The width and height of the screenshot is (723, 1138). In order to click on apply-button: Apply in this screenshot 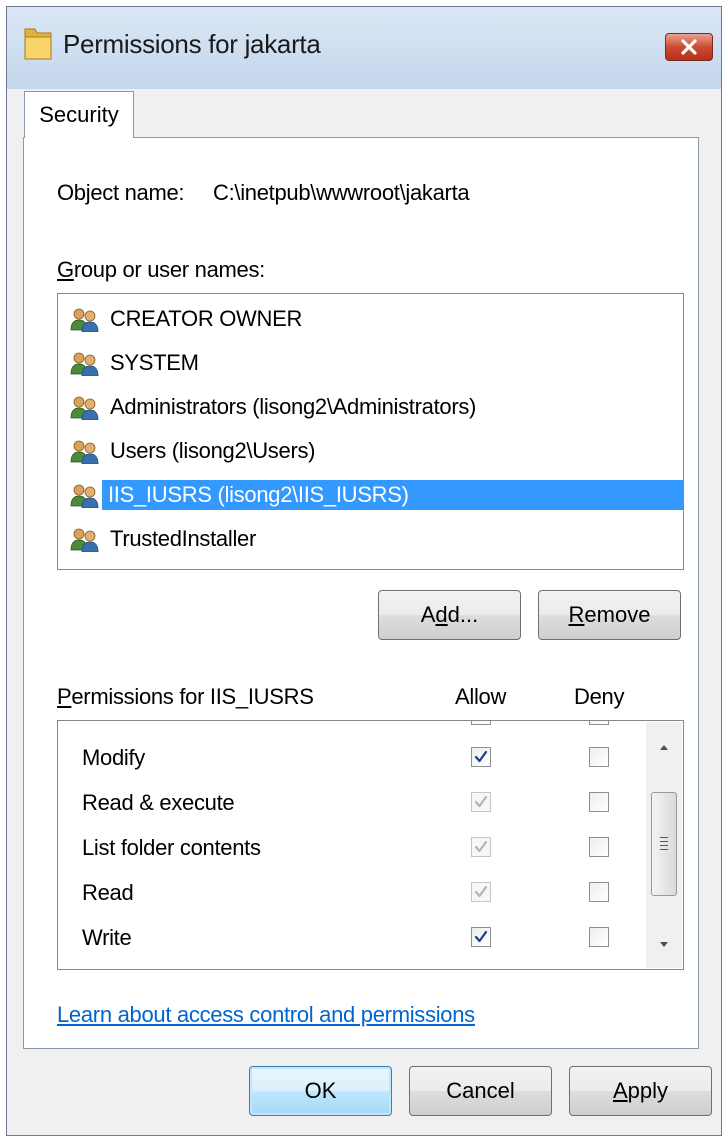, I will do `click(640, 1091)`.